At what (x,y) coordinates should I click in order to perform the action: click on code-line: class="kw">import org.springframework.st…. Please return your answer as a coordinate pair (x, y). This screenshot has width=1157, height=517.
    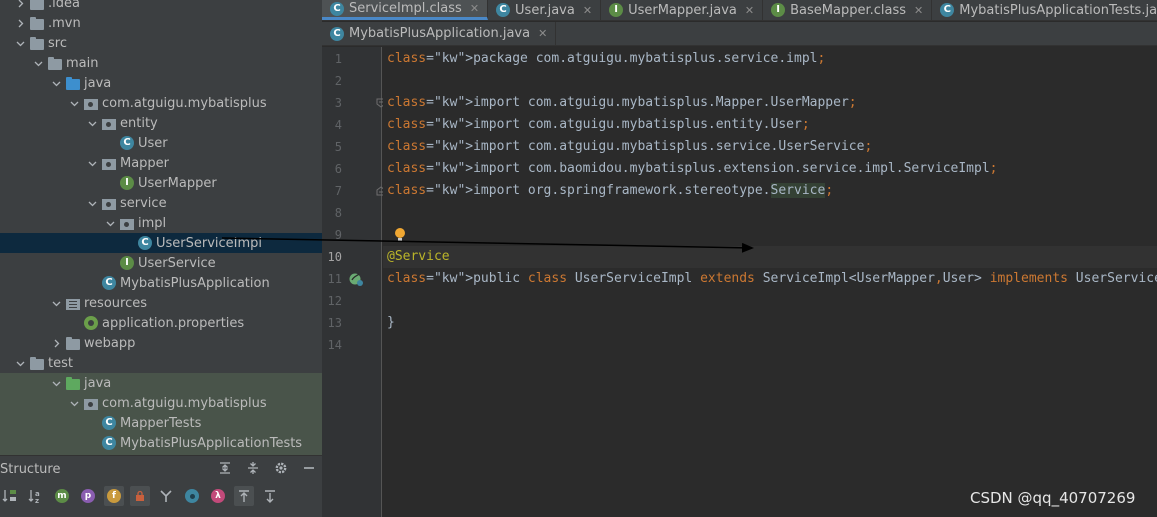
    Looking at the image, I should click on (610, 191).